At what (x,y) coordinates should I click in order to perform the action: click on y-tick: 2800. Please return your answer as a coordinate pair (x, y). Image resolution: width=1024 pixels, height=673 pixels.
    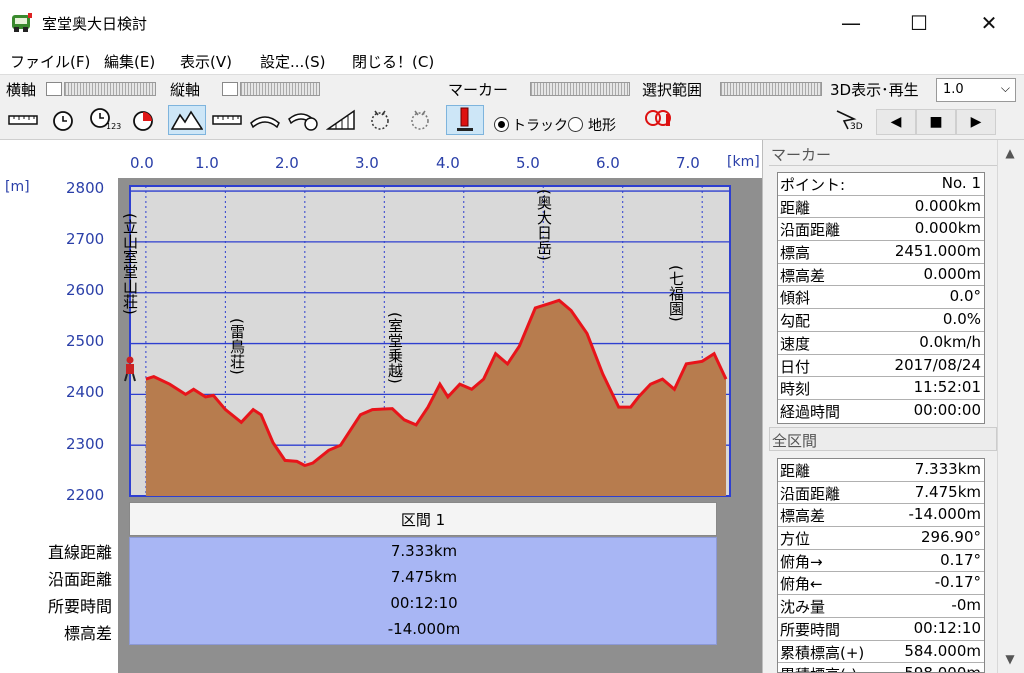
    Looking at the image, I should click on (85, 188).